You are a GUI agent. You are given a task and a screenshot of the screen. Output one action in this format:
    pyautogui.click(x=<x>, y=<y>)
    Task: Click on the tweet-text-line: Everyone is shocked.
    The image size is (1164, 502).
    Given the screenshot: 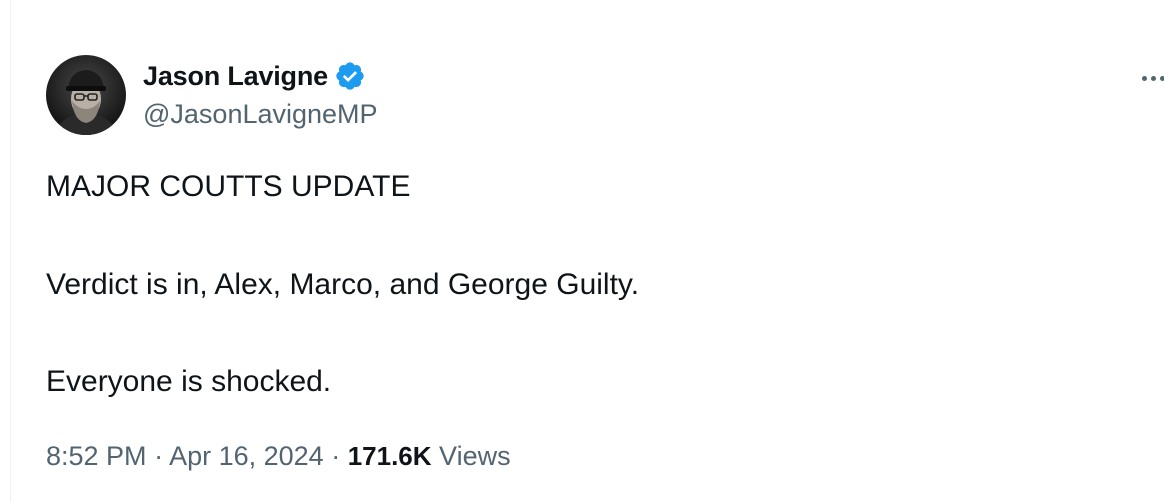 What is the action you would take?
    pyautogui.click(x=189, y=381)
    